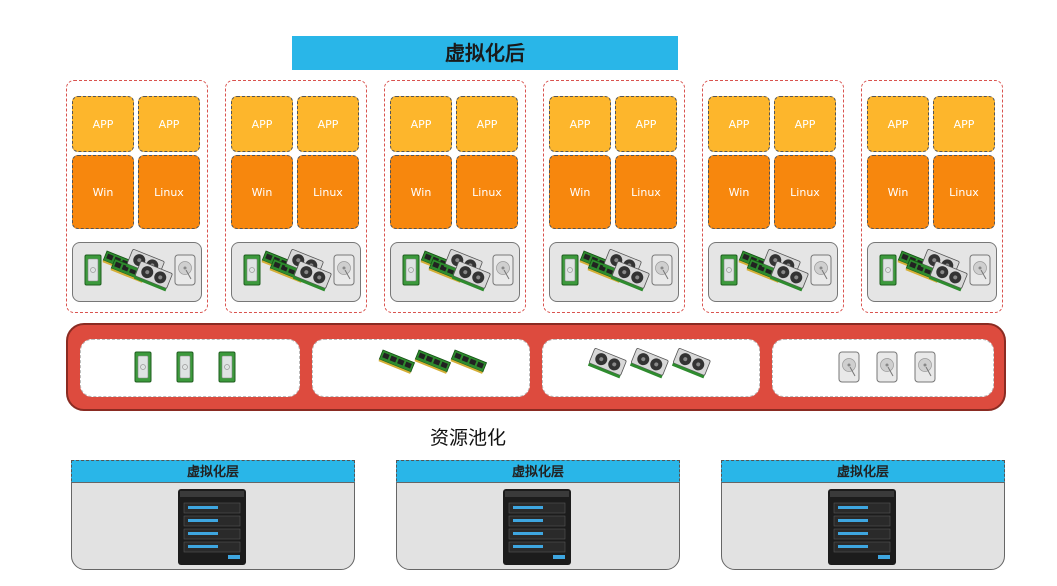  I want to click on pool-slot-disk, so click(883, 368).